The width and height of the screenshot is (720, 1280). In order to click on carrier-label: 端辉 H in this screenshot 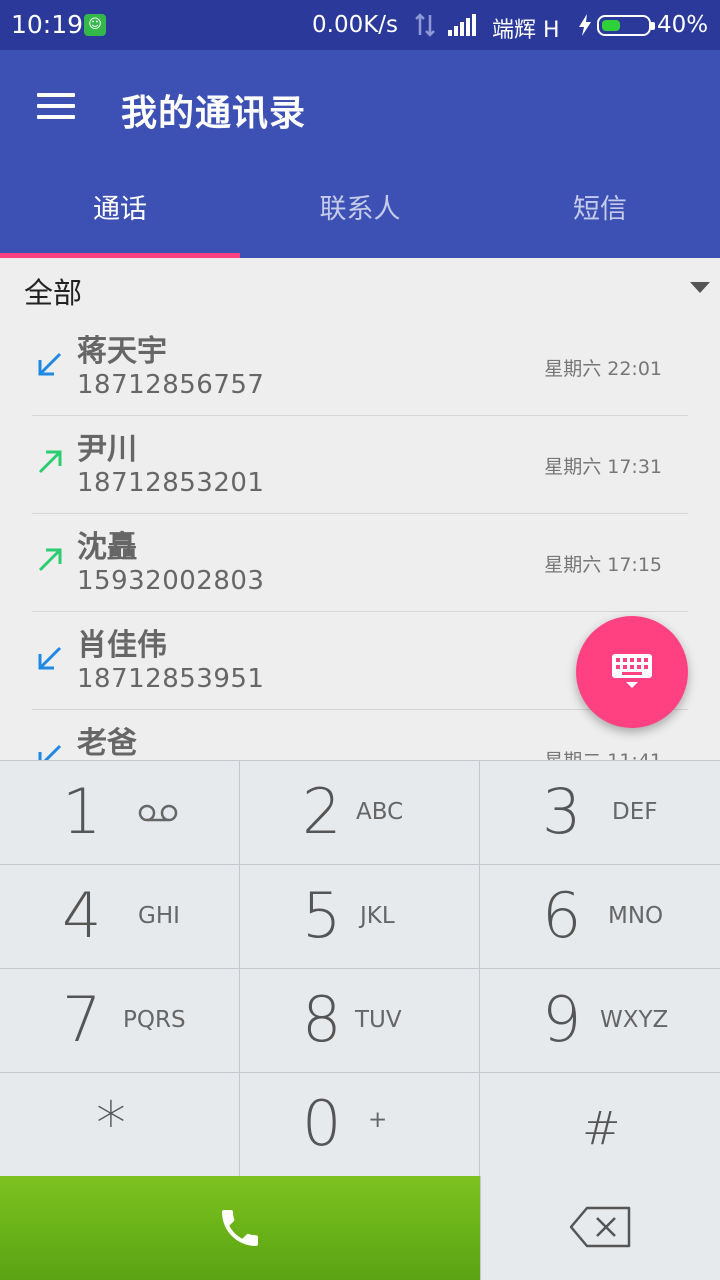, I will do `click(526, 30)`.